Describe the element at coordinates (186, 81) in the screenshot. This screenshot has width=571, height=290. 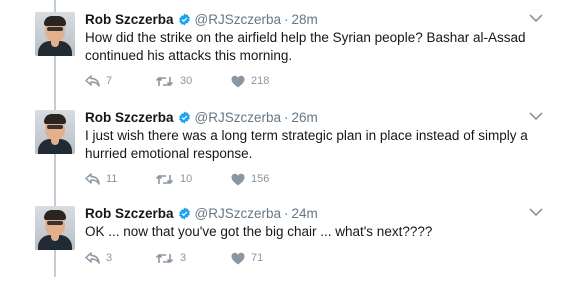
I see `retweet-count: 30` at that location.